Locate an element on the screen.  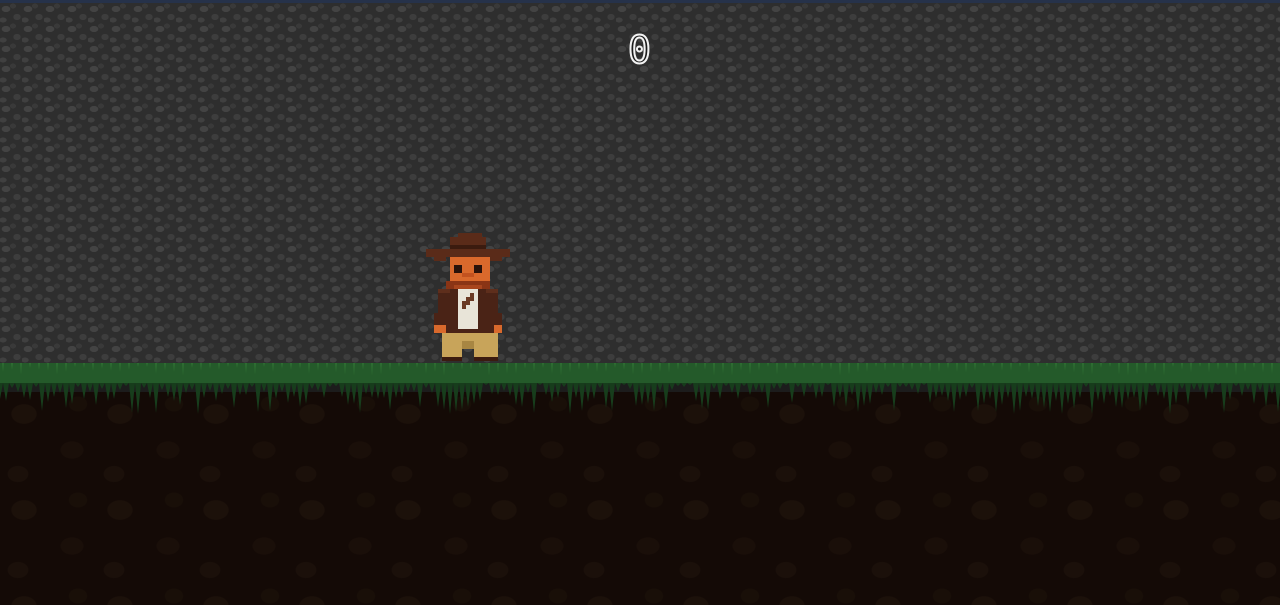
score-counter: 0 is located at coordinates (639, 50).